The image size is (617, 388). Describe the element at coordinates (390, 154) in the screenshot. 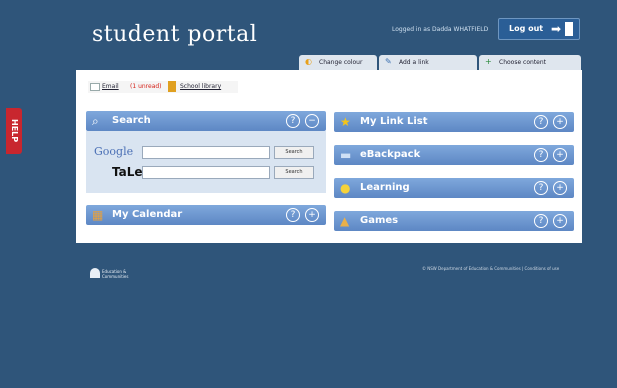

I see `widget-title: eBackpack` at that location.